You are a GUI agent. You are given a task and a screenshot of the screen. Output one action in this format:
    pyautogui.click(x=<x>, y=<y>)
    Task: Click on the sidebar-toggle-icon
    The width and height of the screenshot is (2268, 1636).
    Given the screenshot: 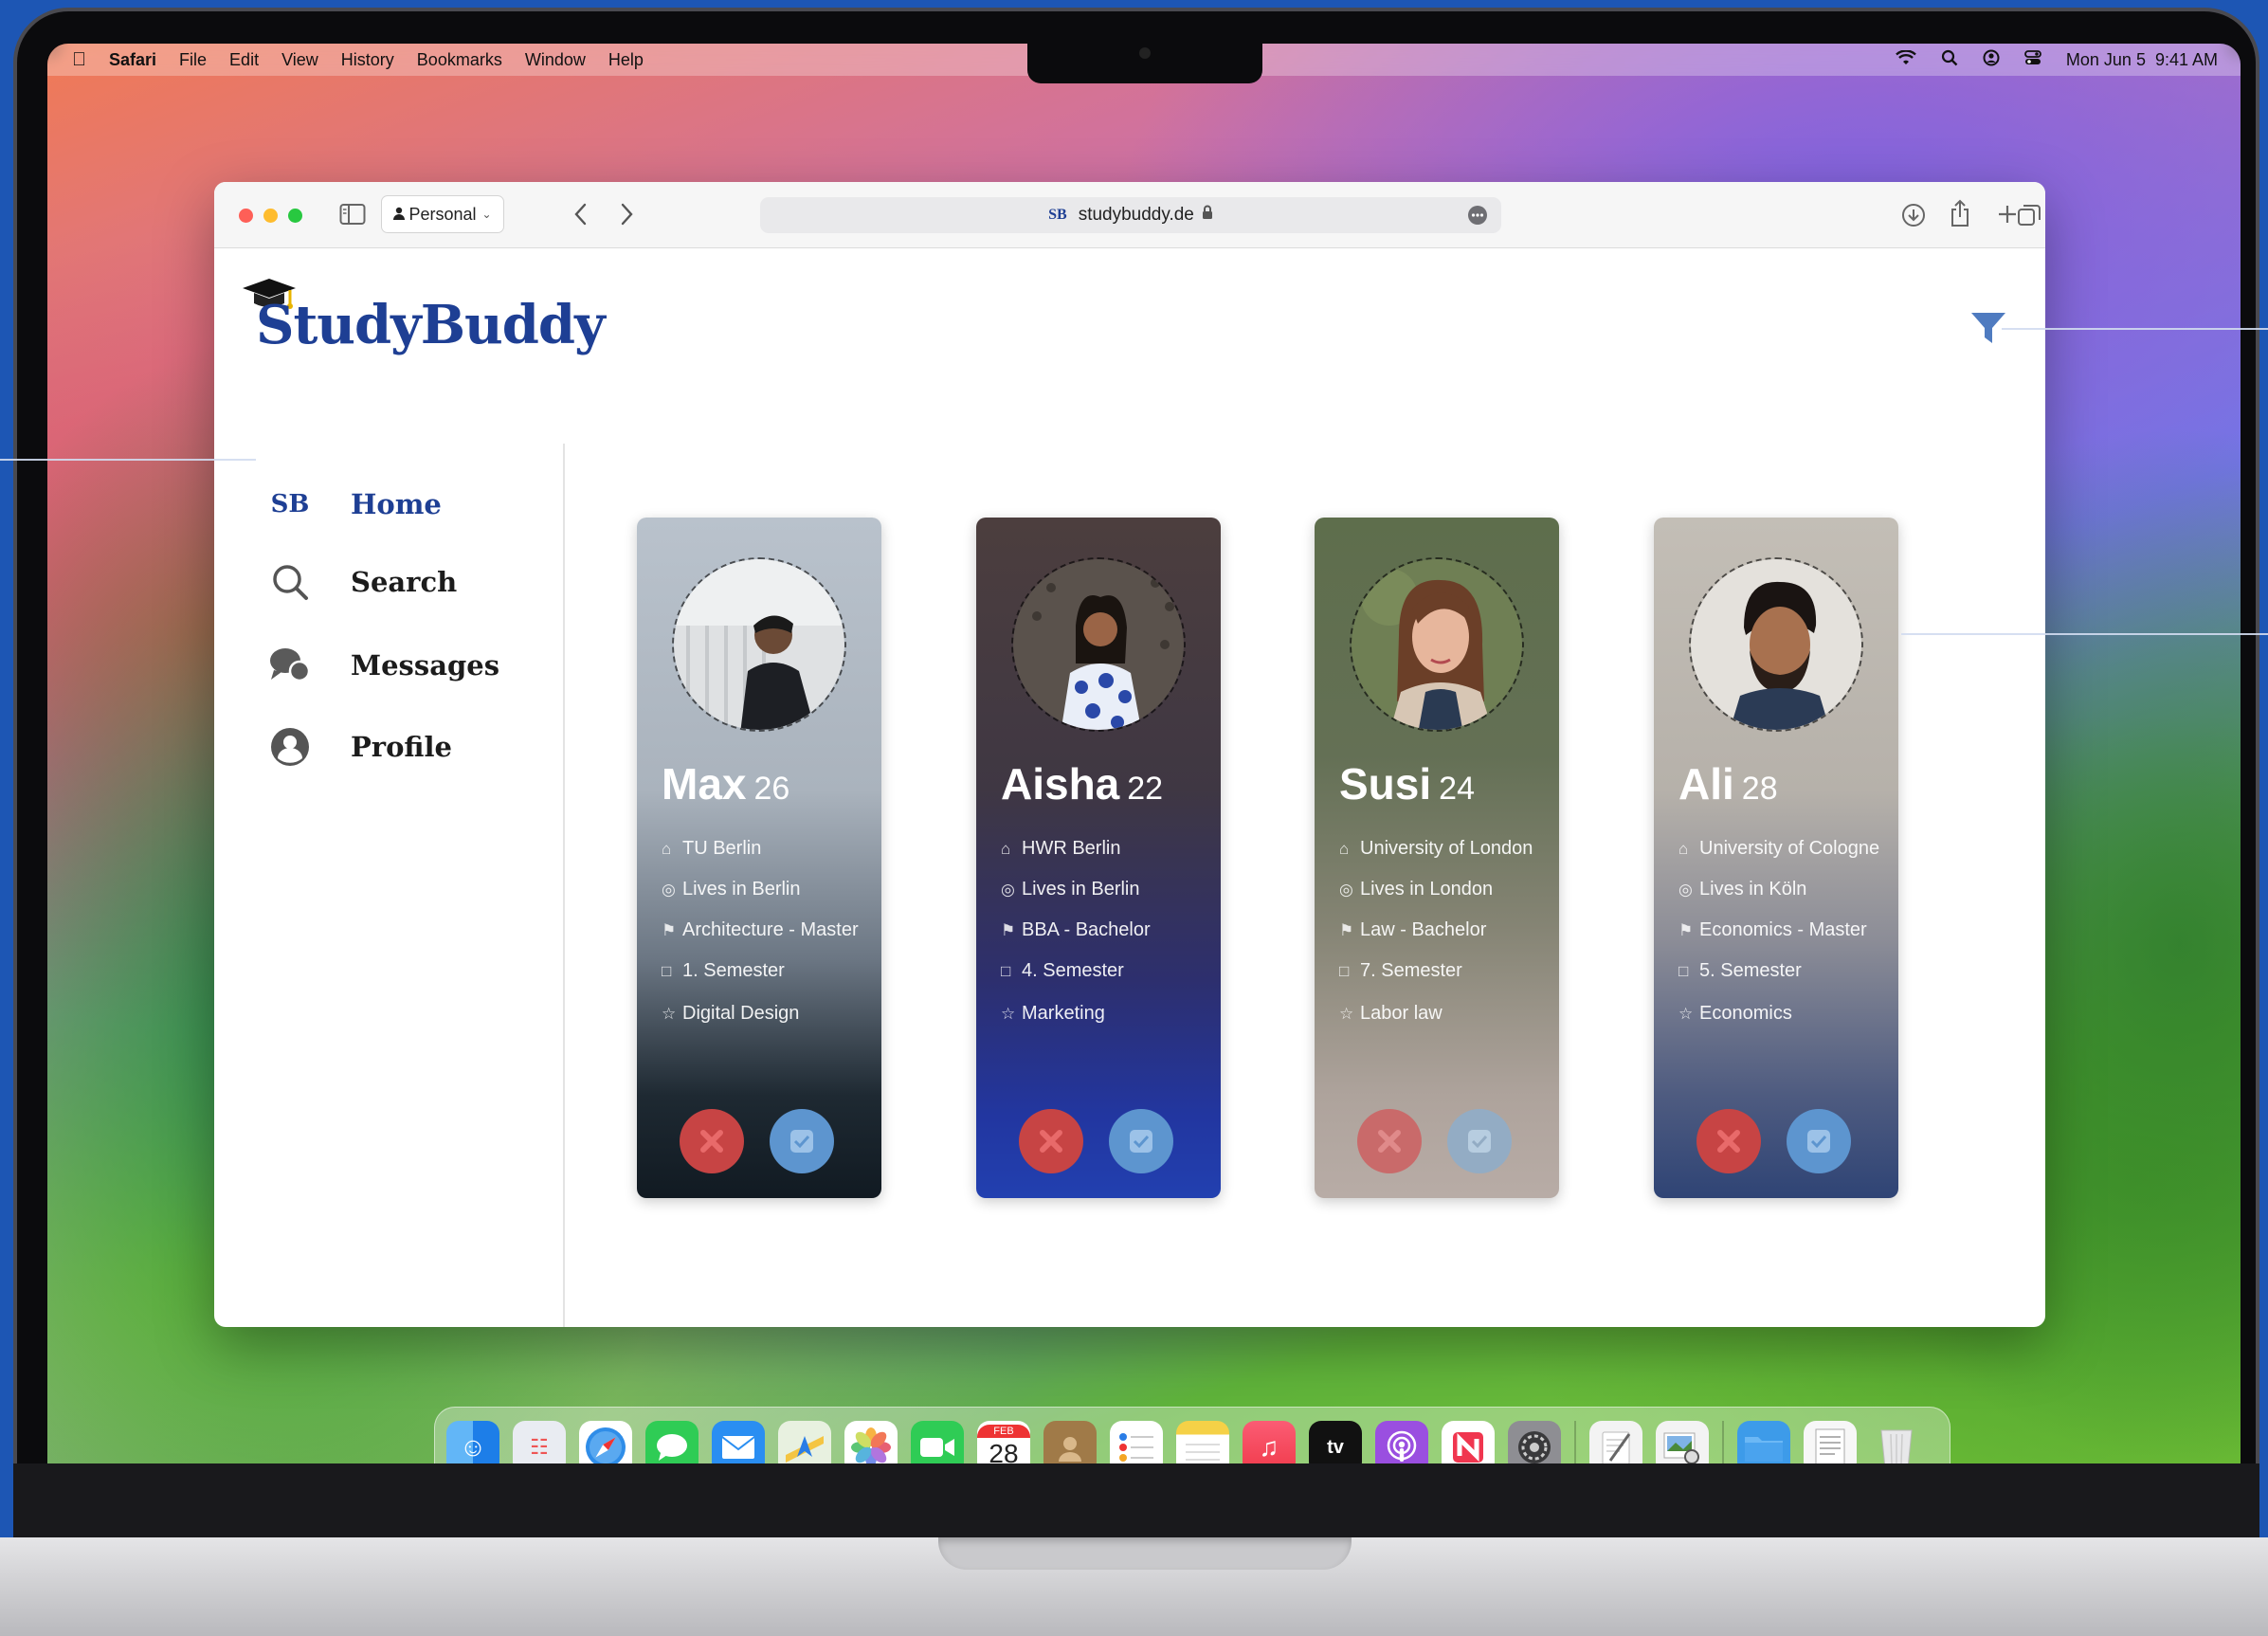 What is the action you would take?
    pyautogui.click(x=352, y=216)
    